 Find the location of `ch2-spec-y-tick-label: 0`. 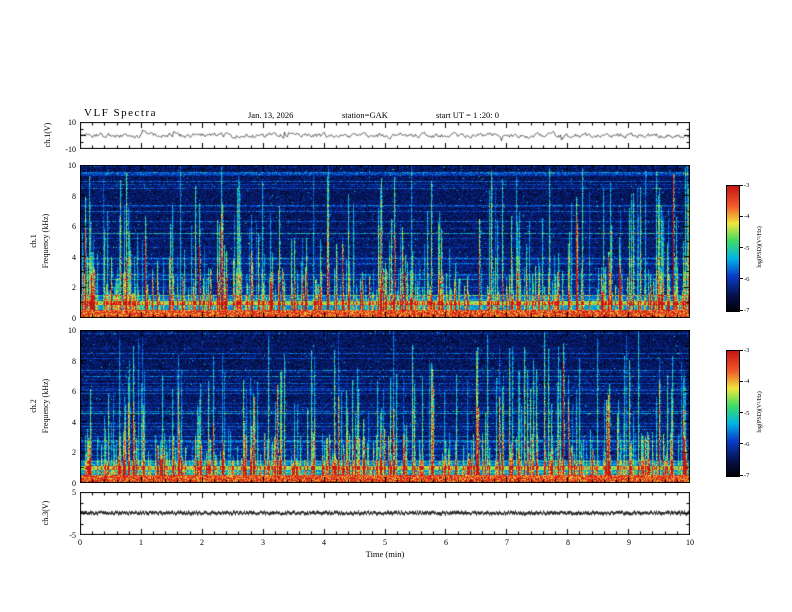

ch2-spec-y-tick-label: 0 is located at coordinates (74, 483).